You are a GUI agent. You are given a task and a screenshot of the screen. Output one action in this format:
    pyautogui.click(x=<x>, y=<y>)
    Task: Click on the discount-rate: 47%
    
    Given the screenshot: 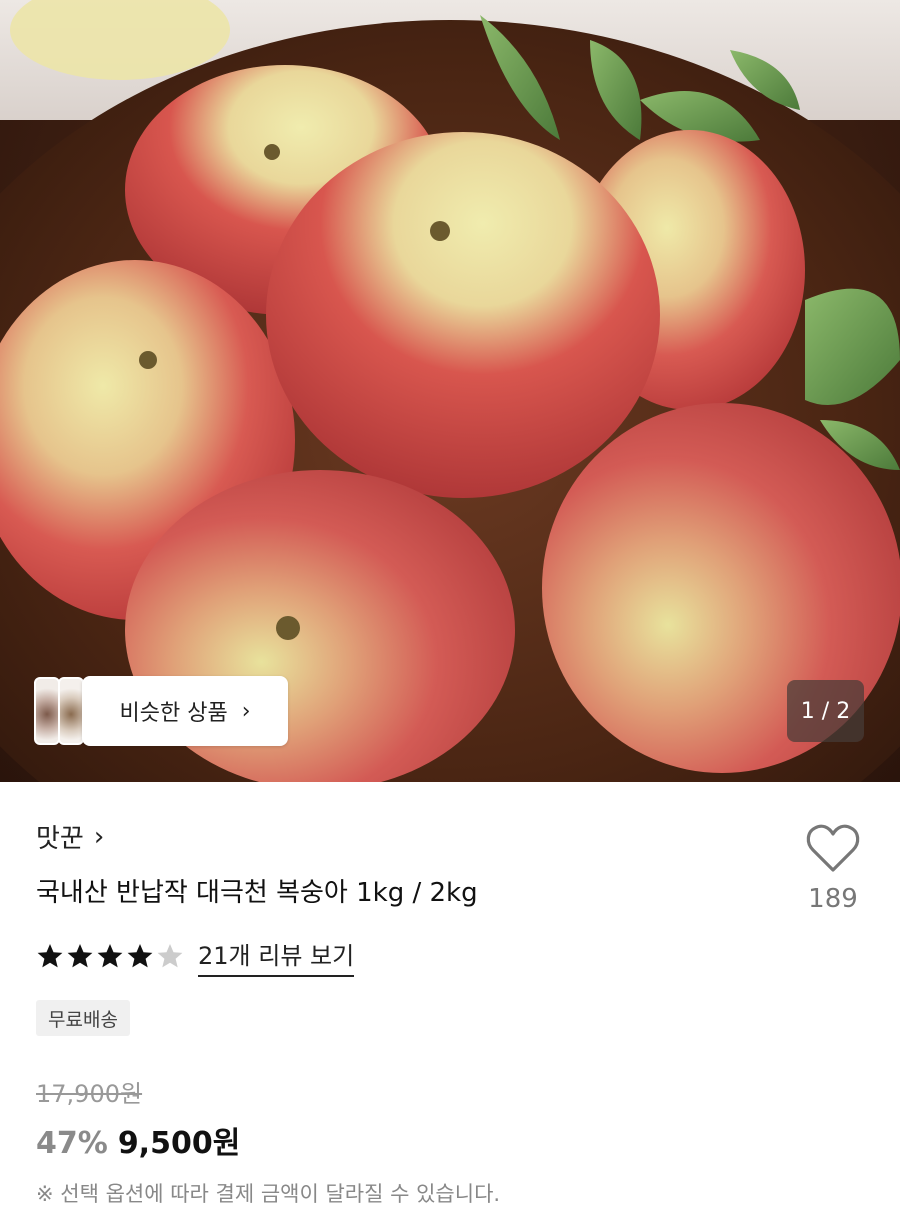 What is the action you would take?
    pyautogui.click(x=72, y=1143)
    